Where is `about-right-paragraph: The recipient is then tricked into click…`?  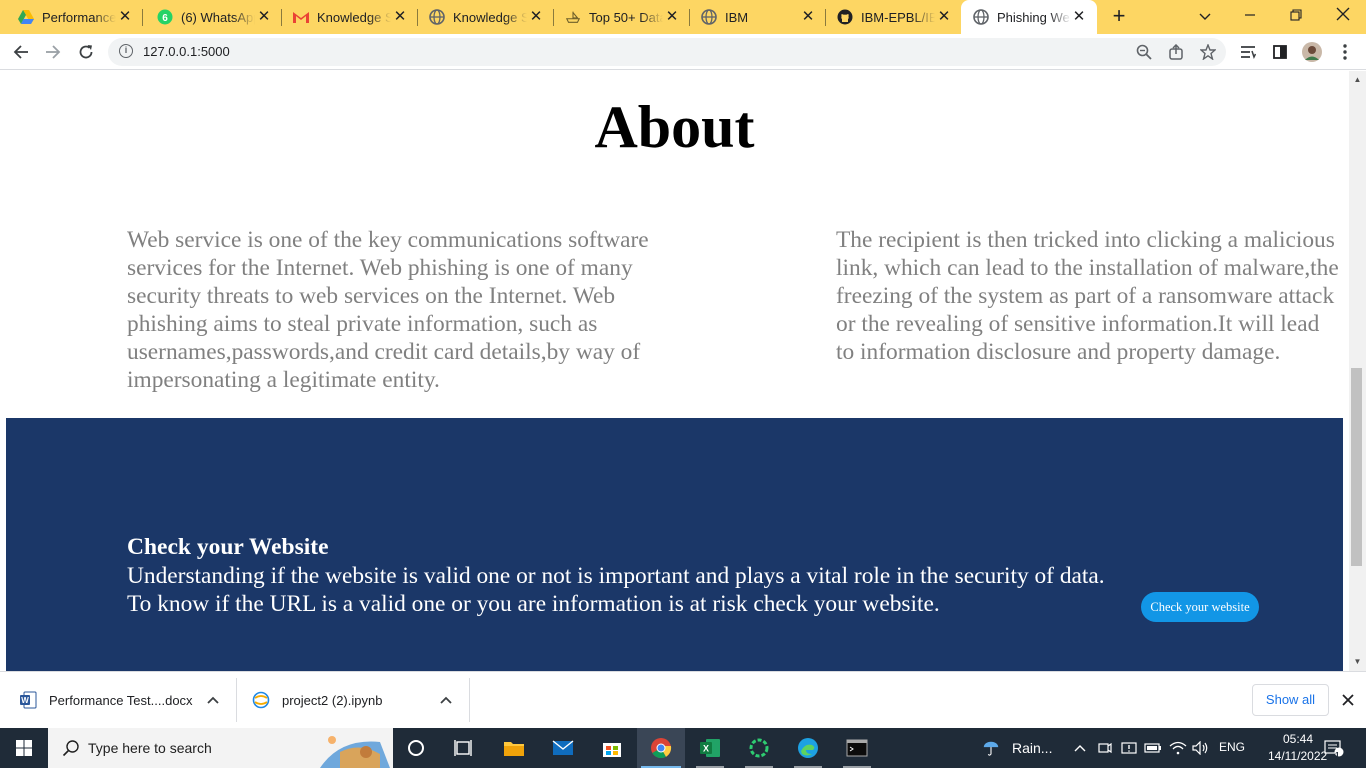
about-right-paragraph: The recipient is then tricked into click… is located at coordinates (1087, 296).